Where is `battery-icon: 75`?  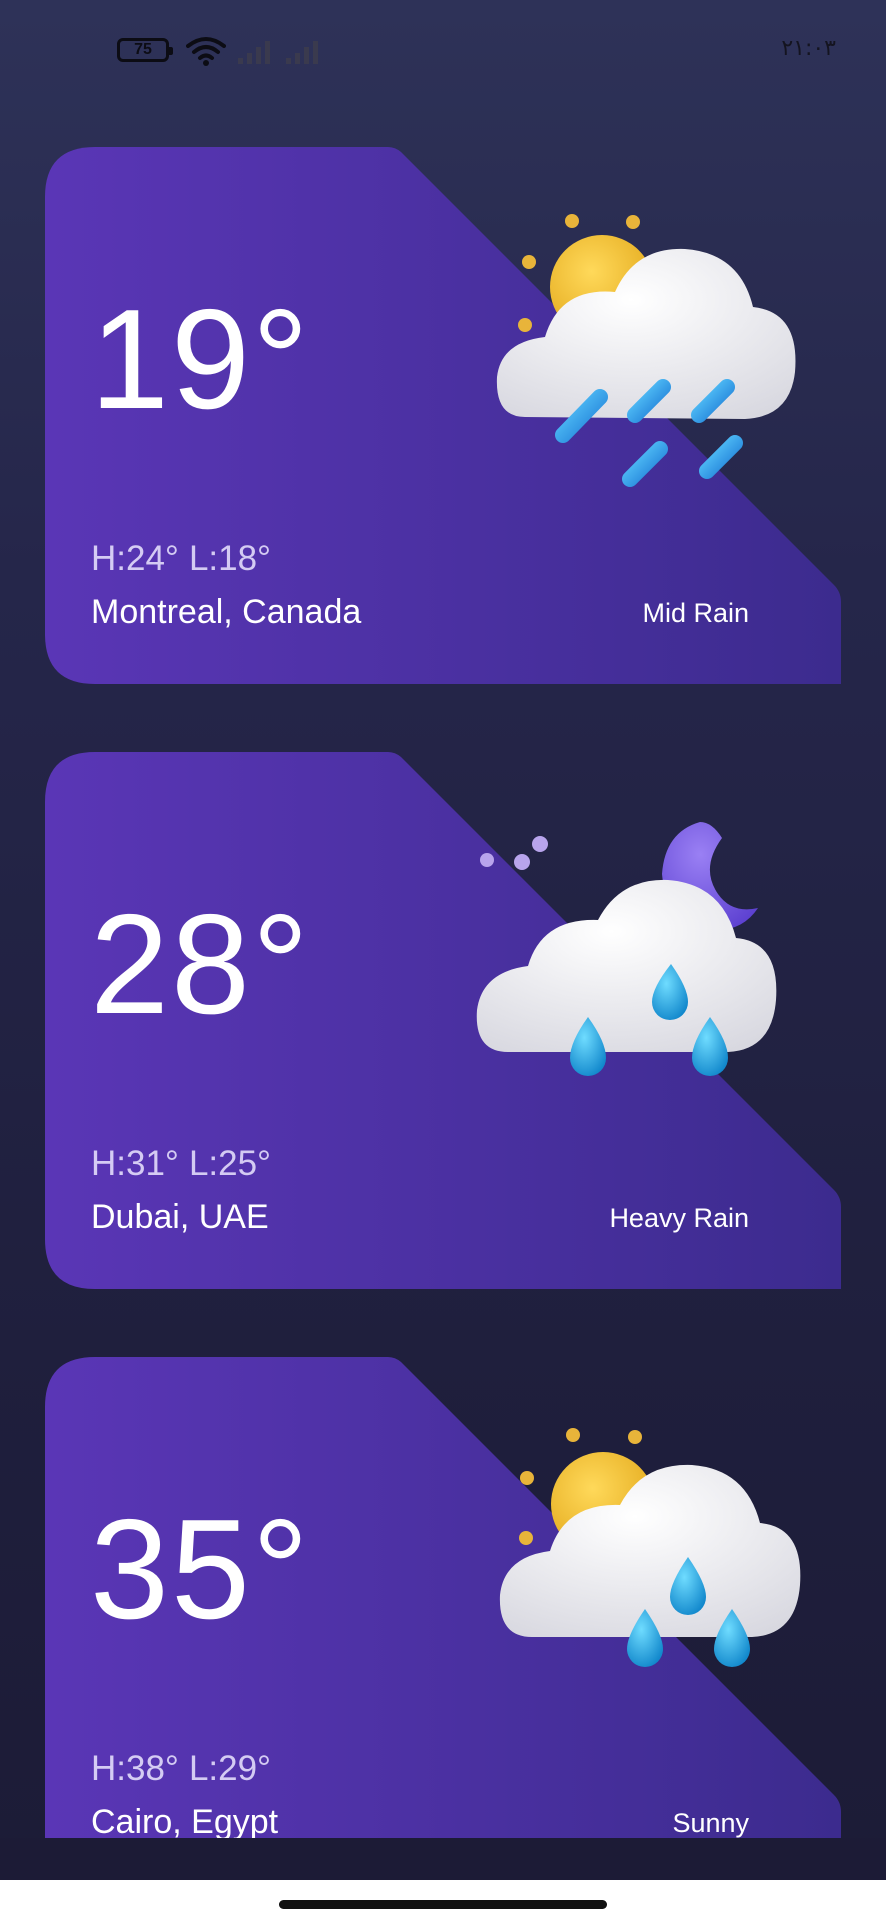
battery-icon: 75 is located at coordinates (145, 50).